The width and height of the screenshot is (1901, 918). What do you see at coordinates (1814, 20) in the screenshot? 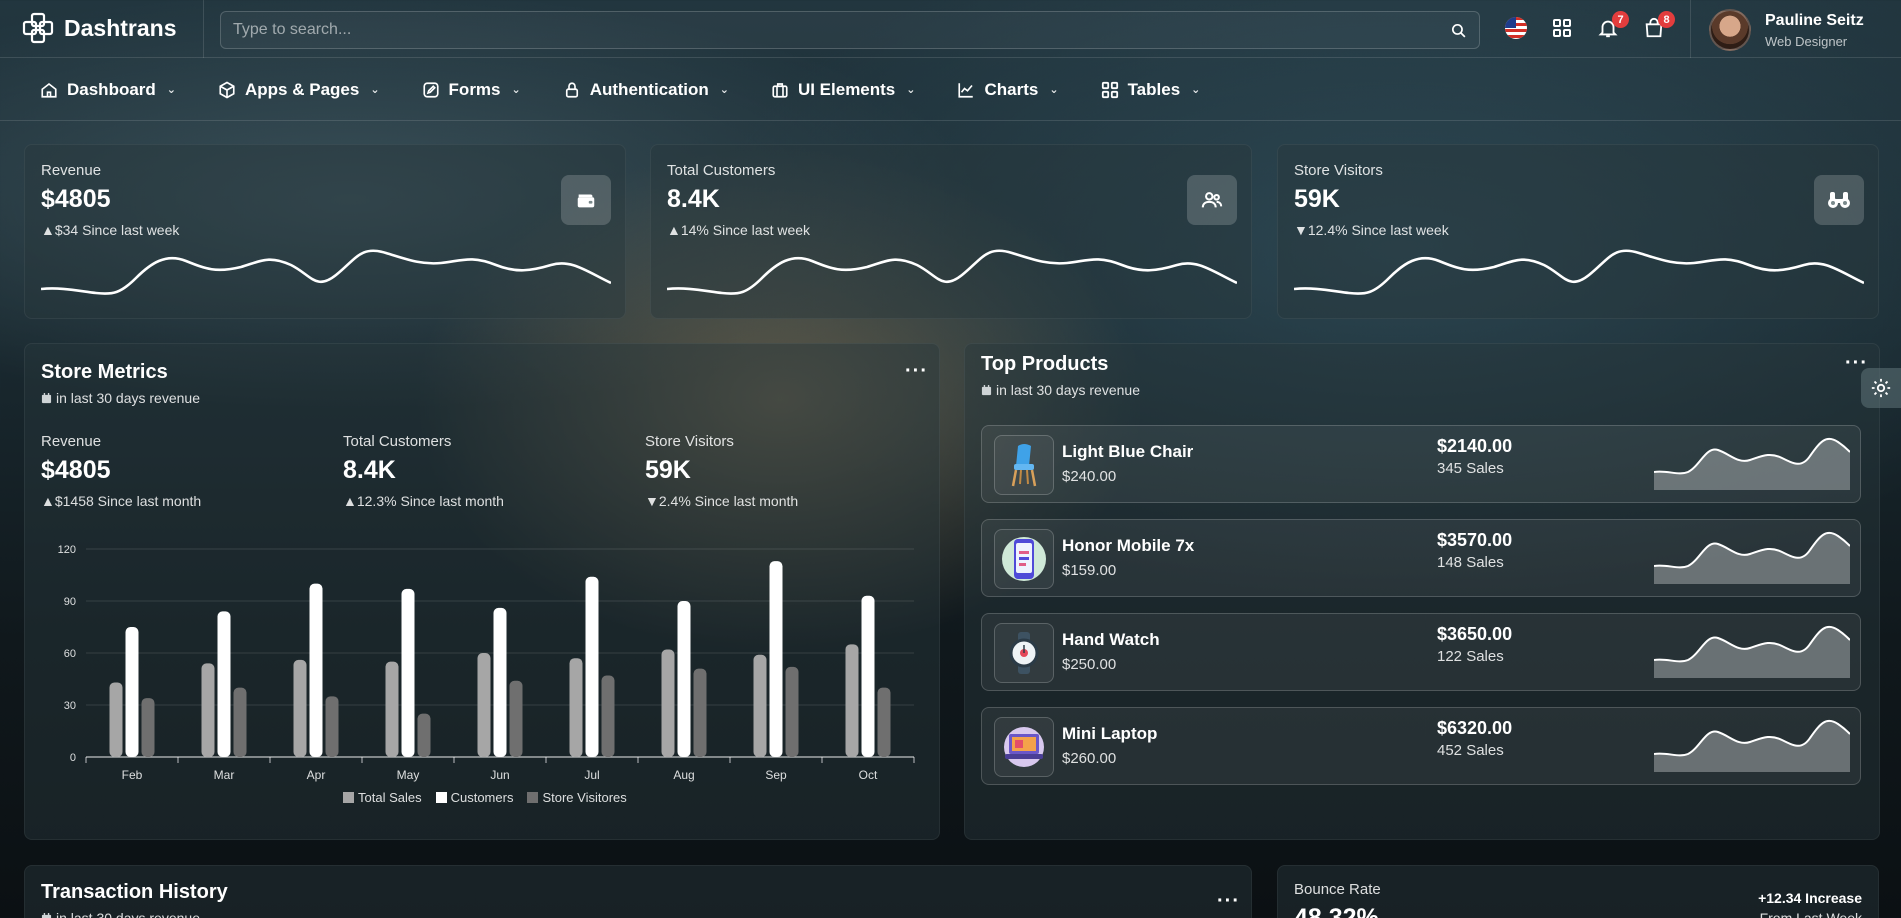
I see `user-name: Pauline Seitz` at bounding box center [1814, 20].